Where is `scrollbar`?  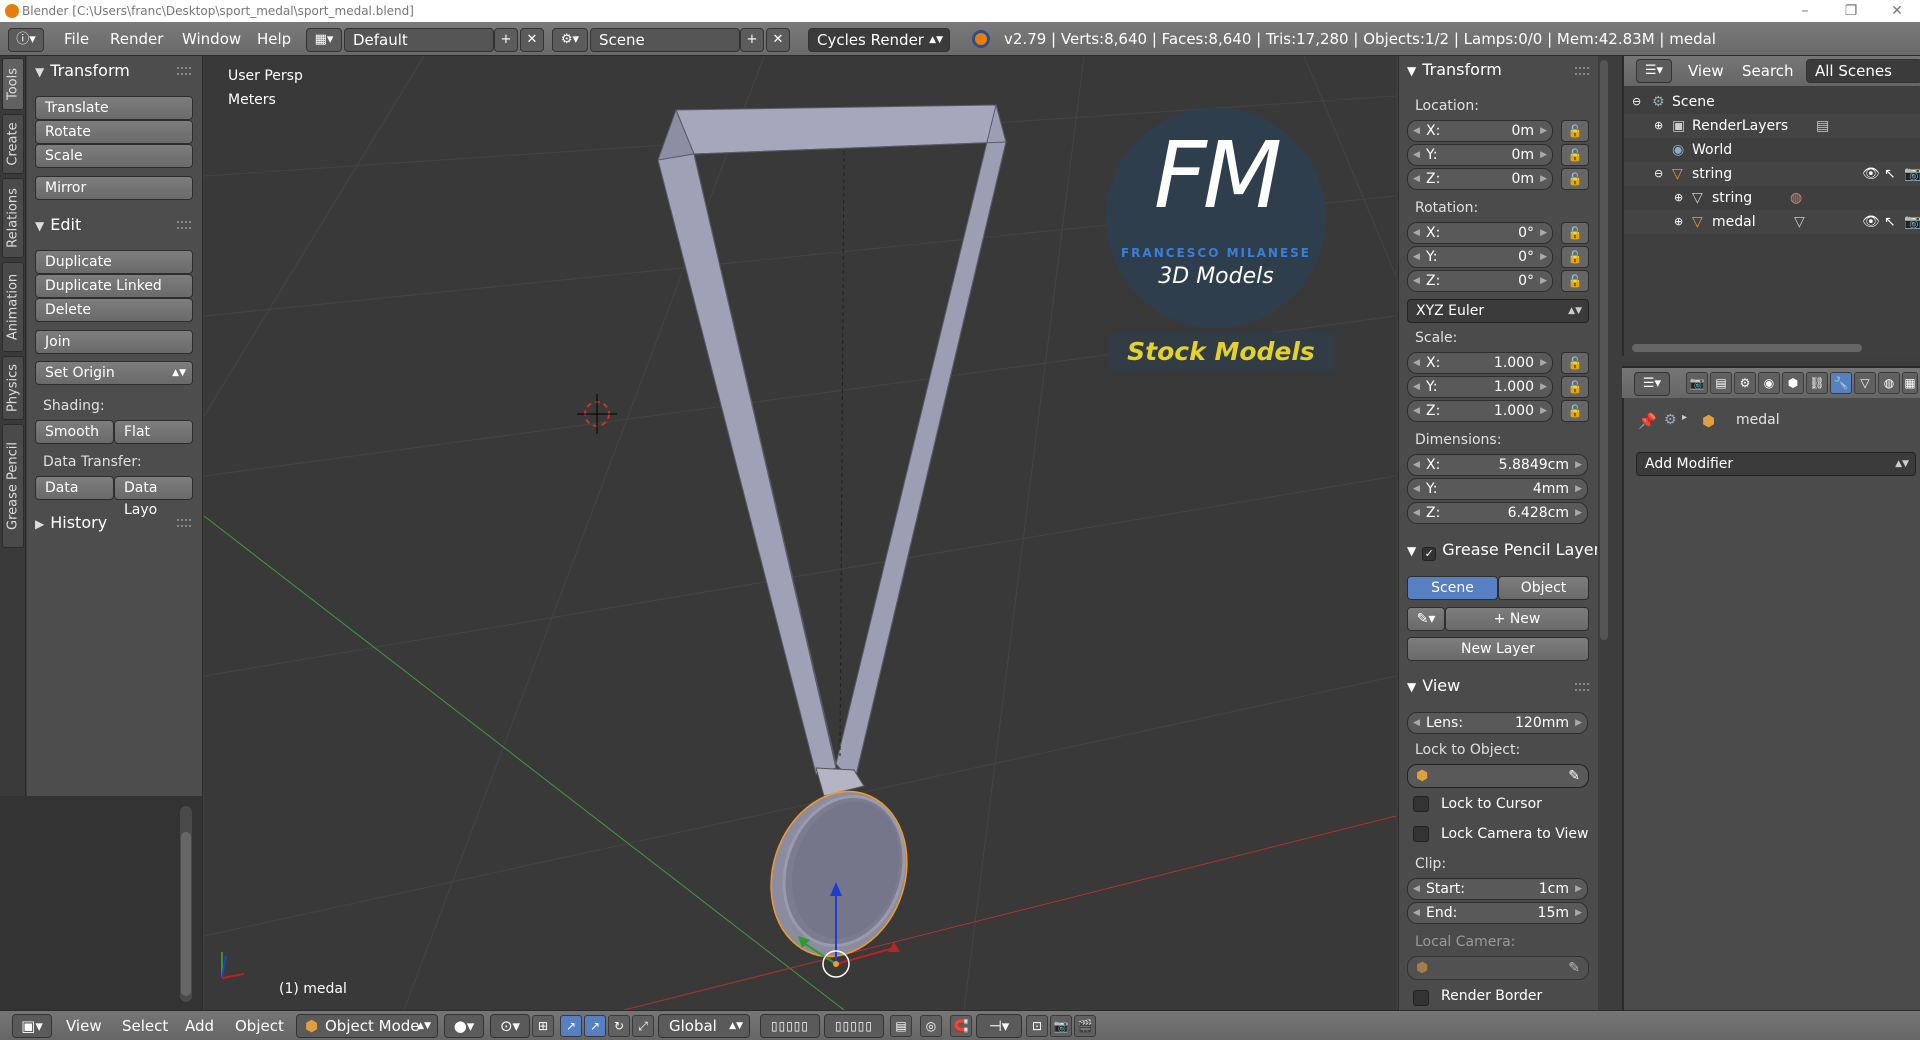 scrollbar is located at coordinates (186, 904).